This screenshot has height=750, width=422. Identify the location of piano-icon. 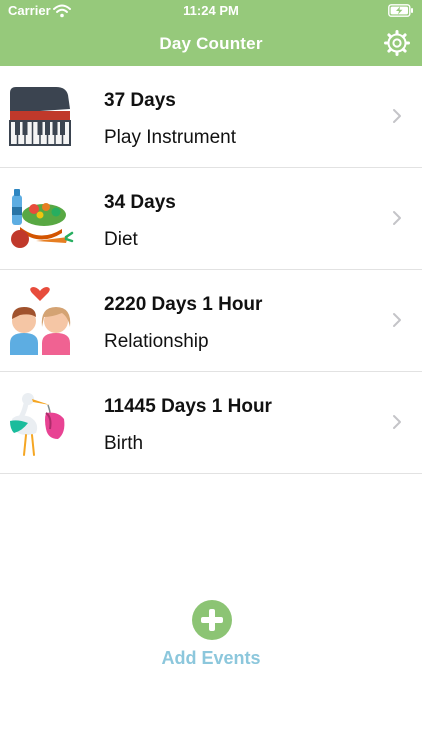
(40, 116).